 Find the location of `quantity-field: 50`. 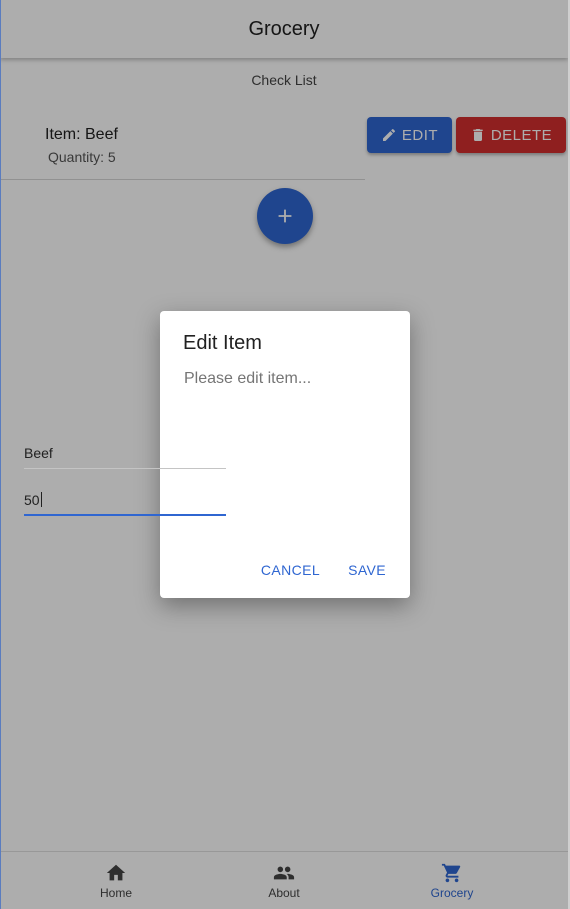

quantity-field: 50 is located at coordinates (125, 500).